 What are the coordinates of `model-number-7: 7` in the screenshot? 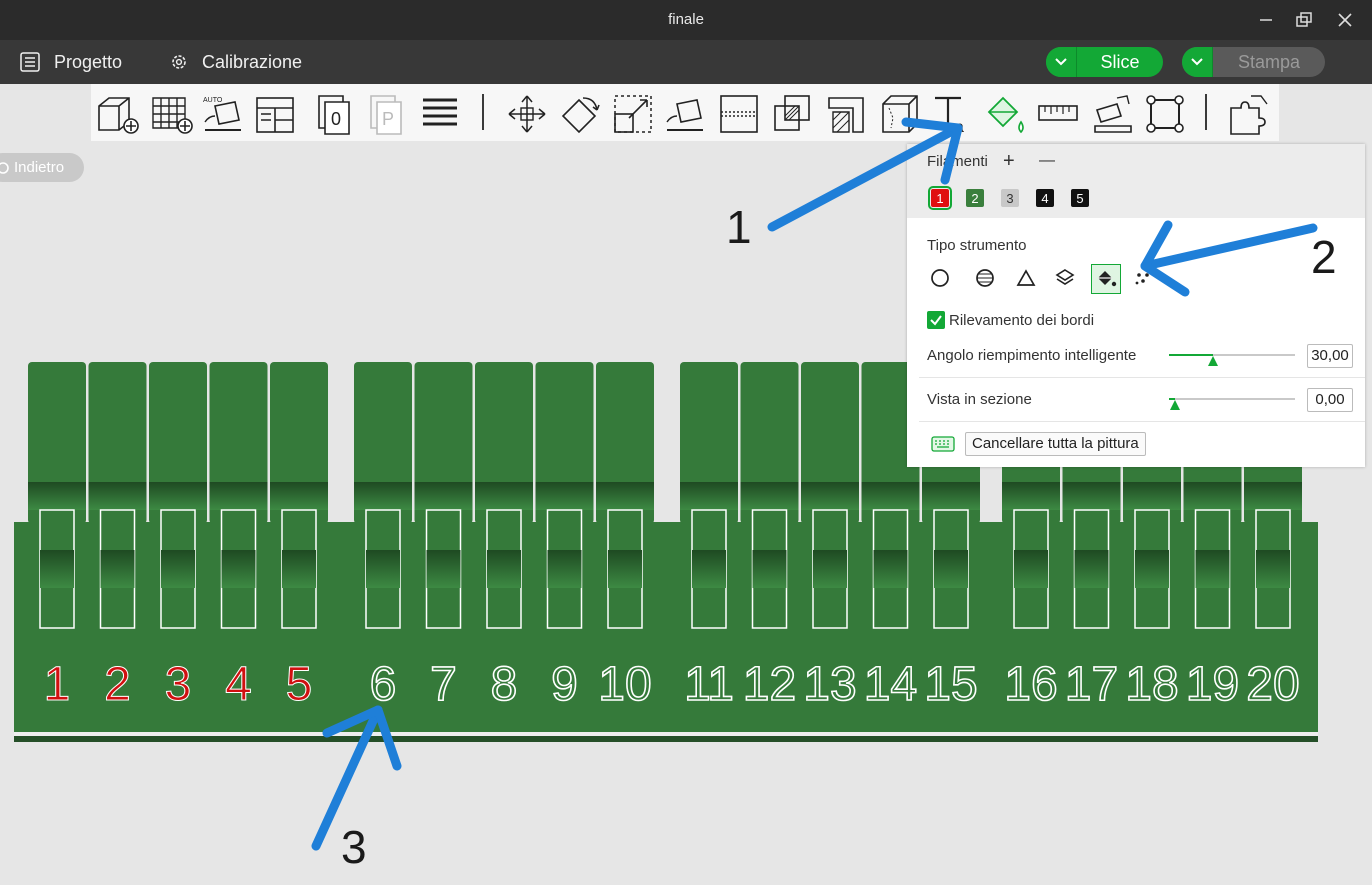 It's located at (443, 684).